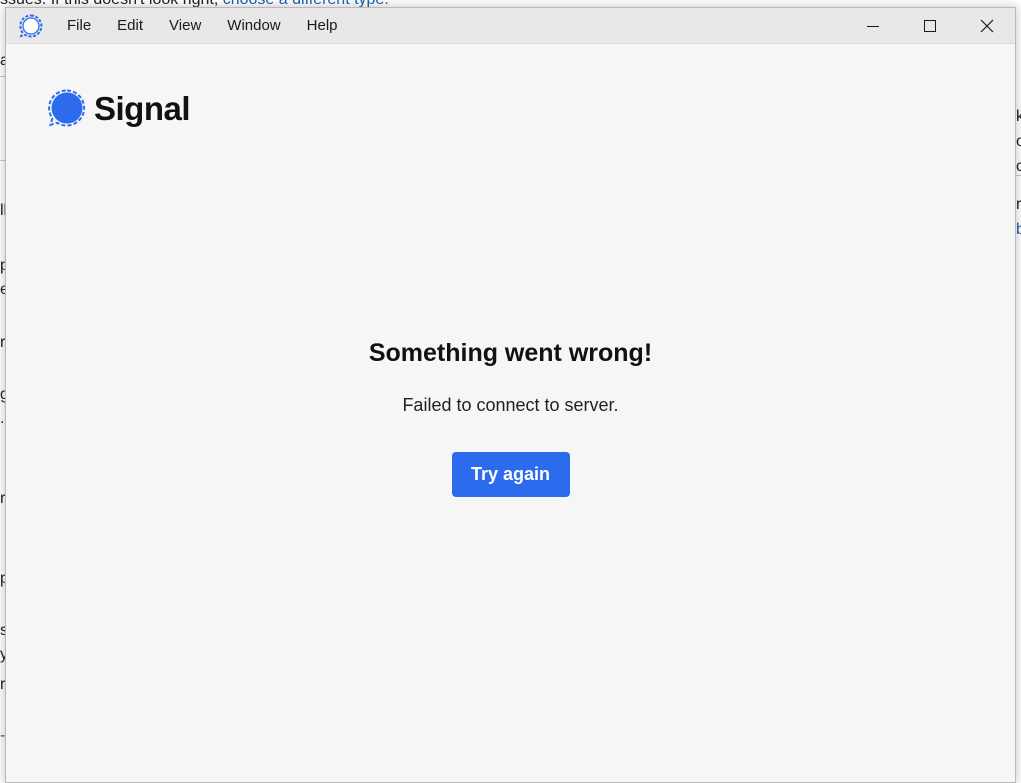 The width and height of the screenshot is (1021, 783). Describe the element at coordinates (322, 26) in the screenshot. I see `menu-help: Help` at that location.